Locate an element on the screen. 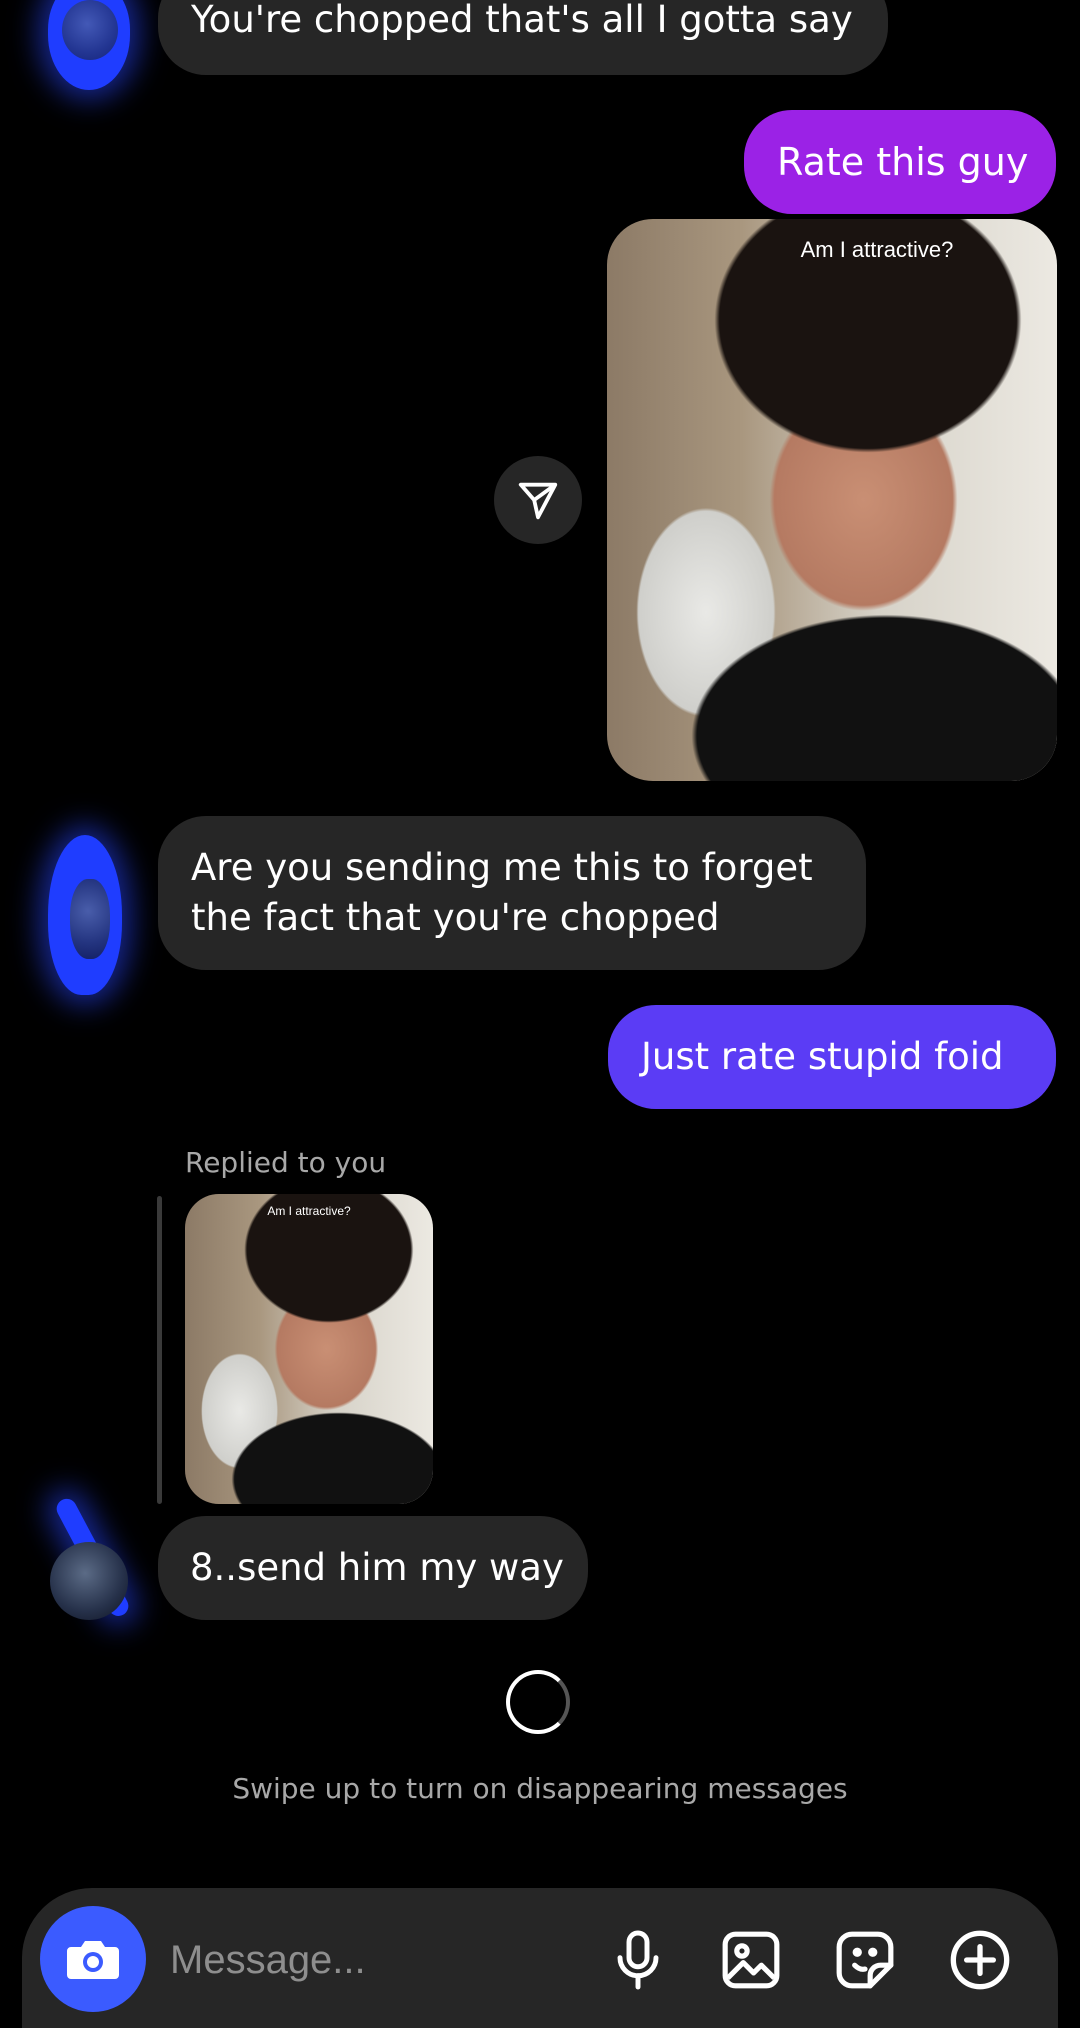  camera-icon is located at coordinates (93, 1960).